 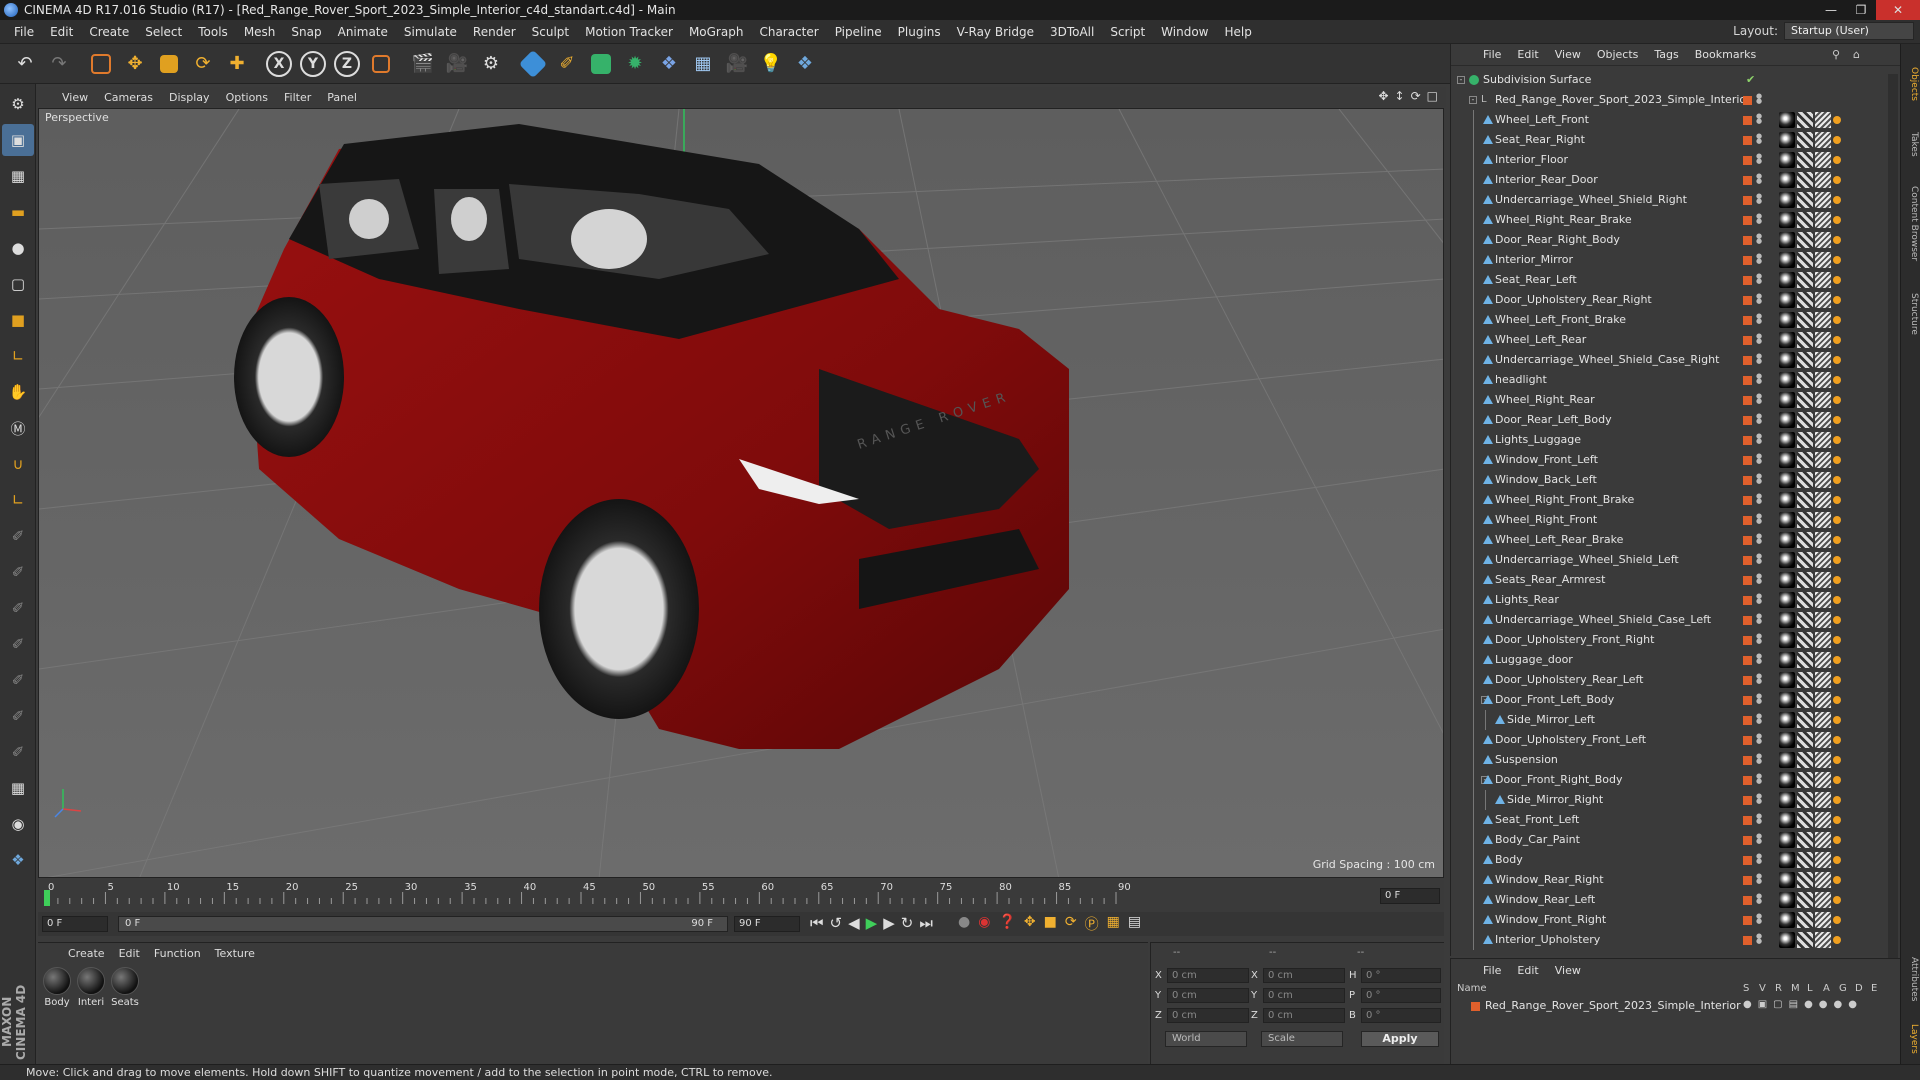 What do you see at coordinates (635, 64) in the screenshot?
I see `cloner-icon: ✹` at bounding box center [635, 64].